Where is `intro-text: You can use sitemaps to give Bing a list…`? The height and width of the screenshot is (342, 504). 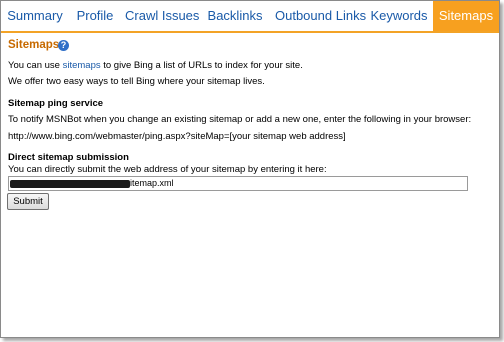
intro-text: You can use sitemaps to give Bing a list… is located at coordinates (155, 65).